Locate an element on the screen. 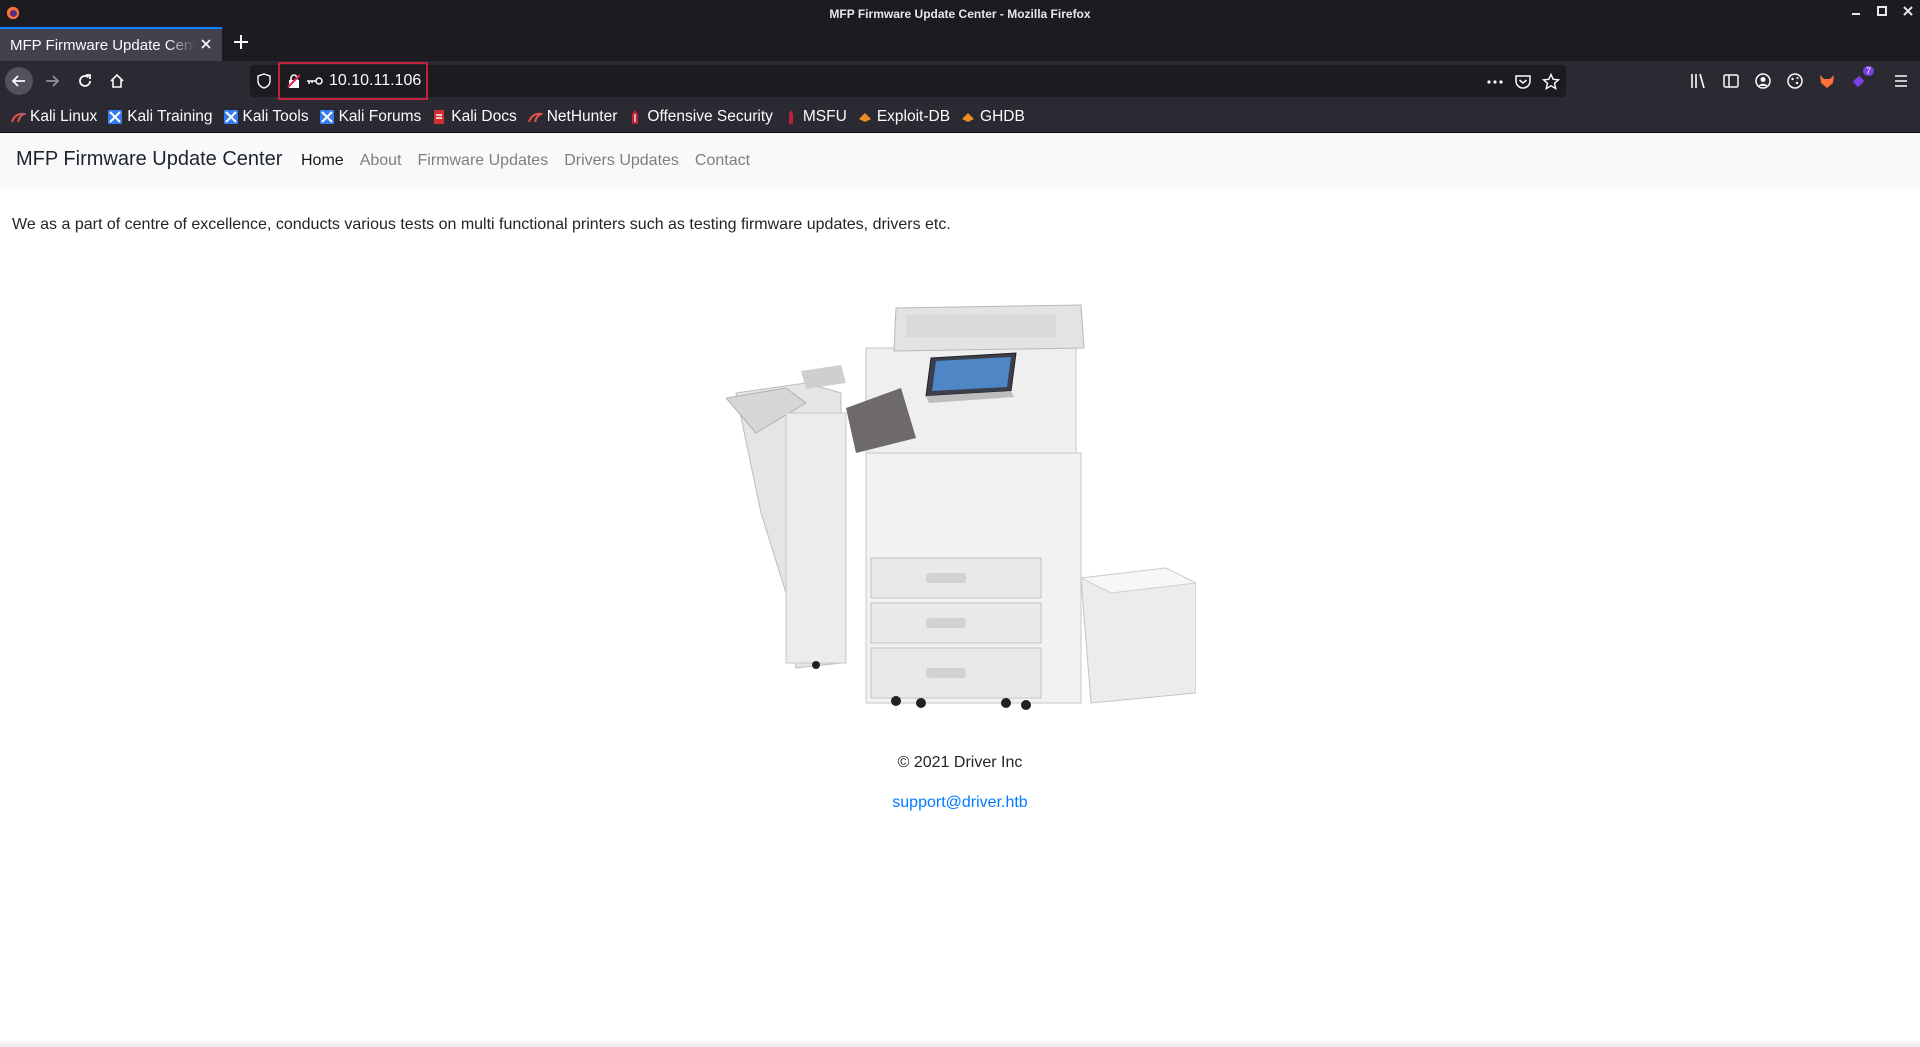 This screenshot has height=1047, width=1920. pocket-icon is located at coordinates (1523, 82).